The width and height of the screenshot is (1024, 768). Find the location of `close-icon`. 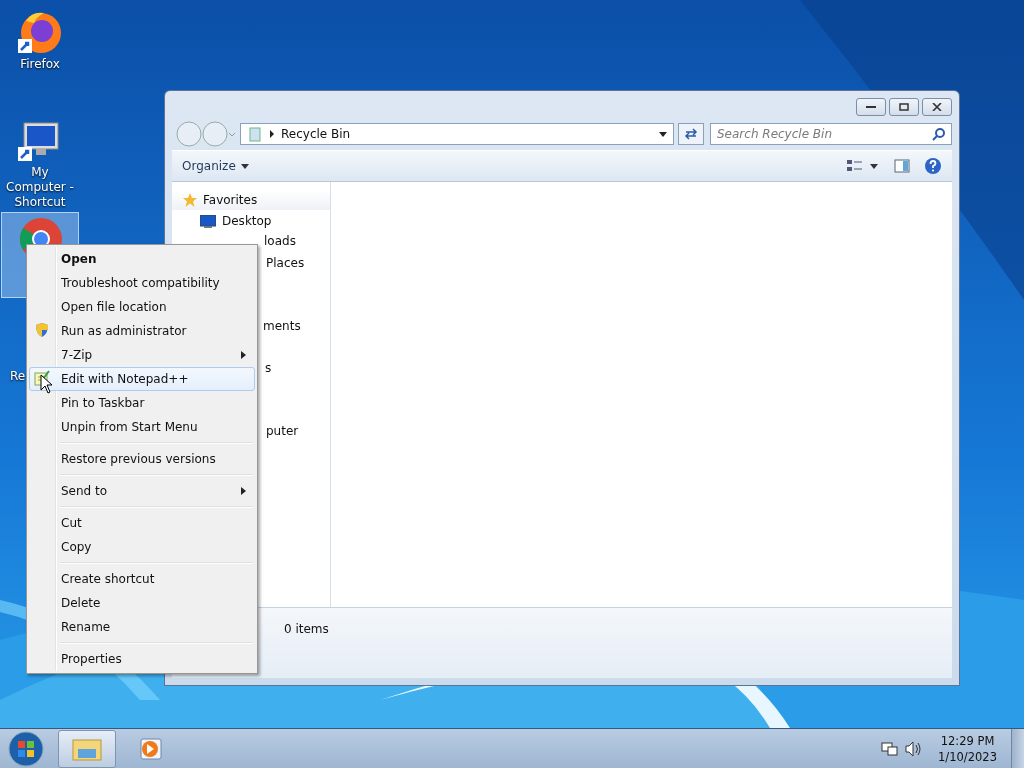

close-icon is located at coordinates (937, 107).